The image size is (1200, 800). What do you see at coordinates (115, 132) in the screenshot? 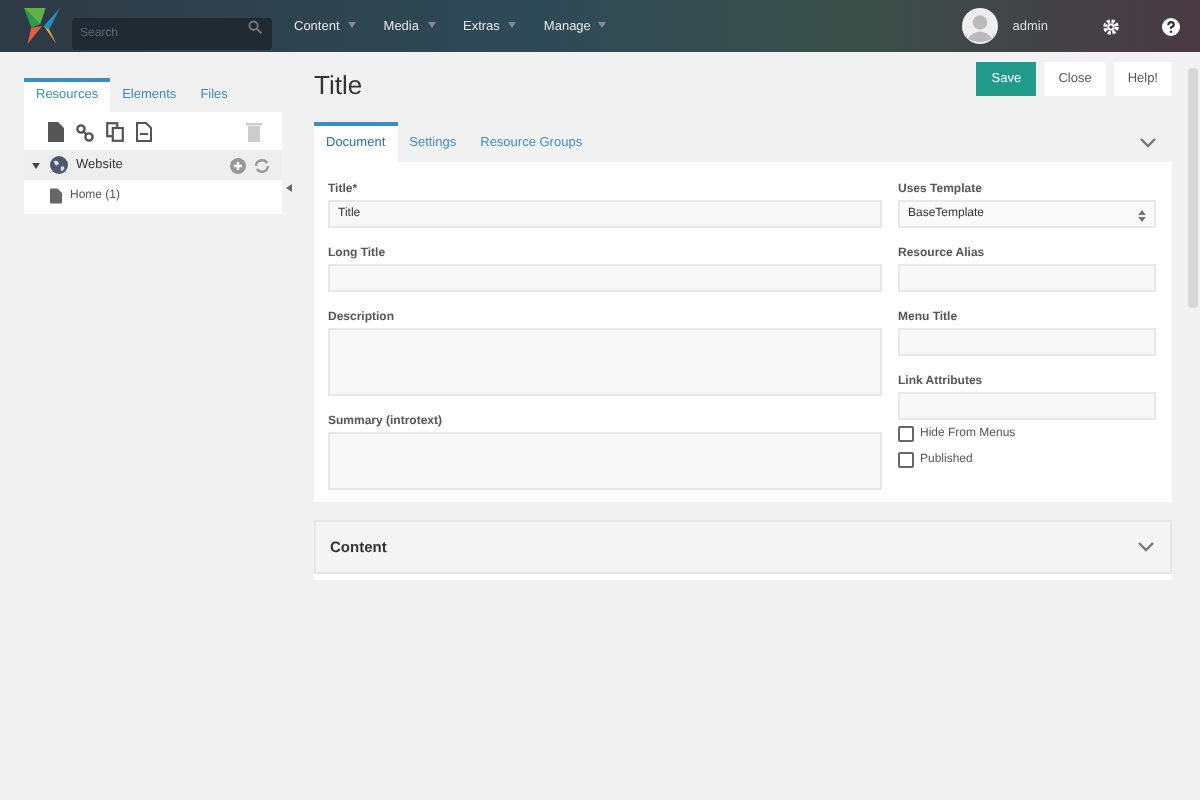
I see `copy-icon` at bounding box center [115, 132].